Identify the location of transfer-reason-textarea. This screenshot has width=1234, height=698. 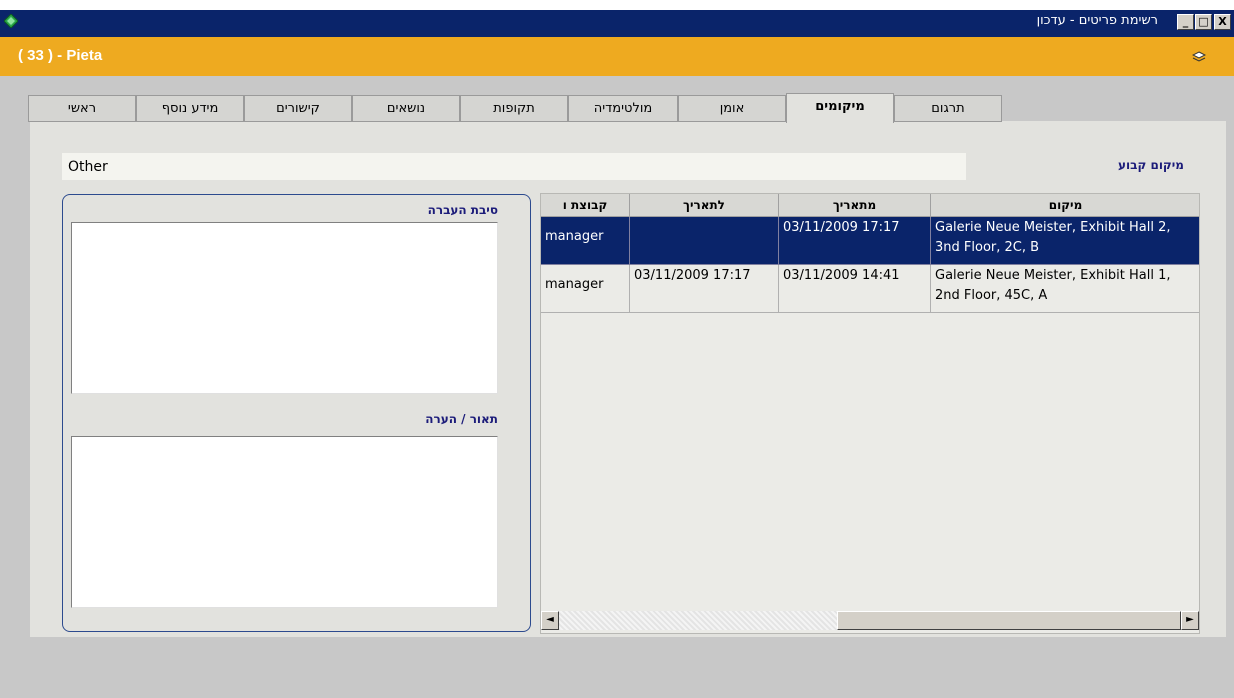
(284, 308).